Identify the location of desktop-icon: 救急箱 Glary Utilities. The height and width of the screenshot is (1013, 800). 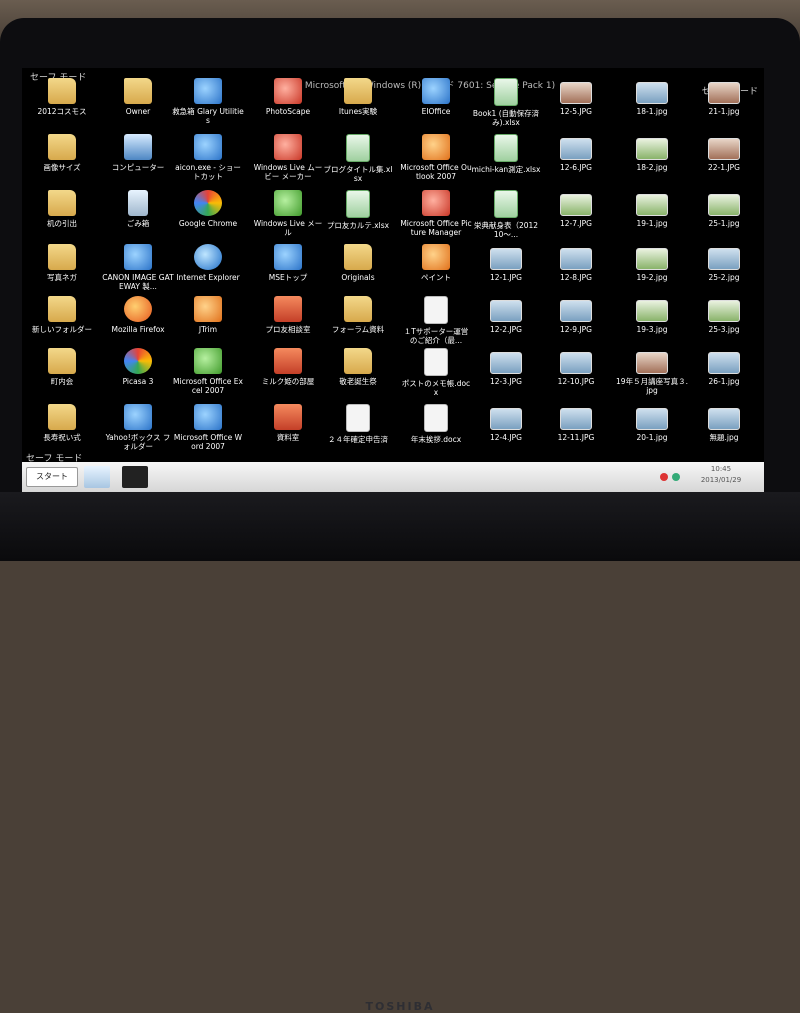
(208, 101).